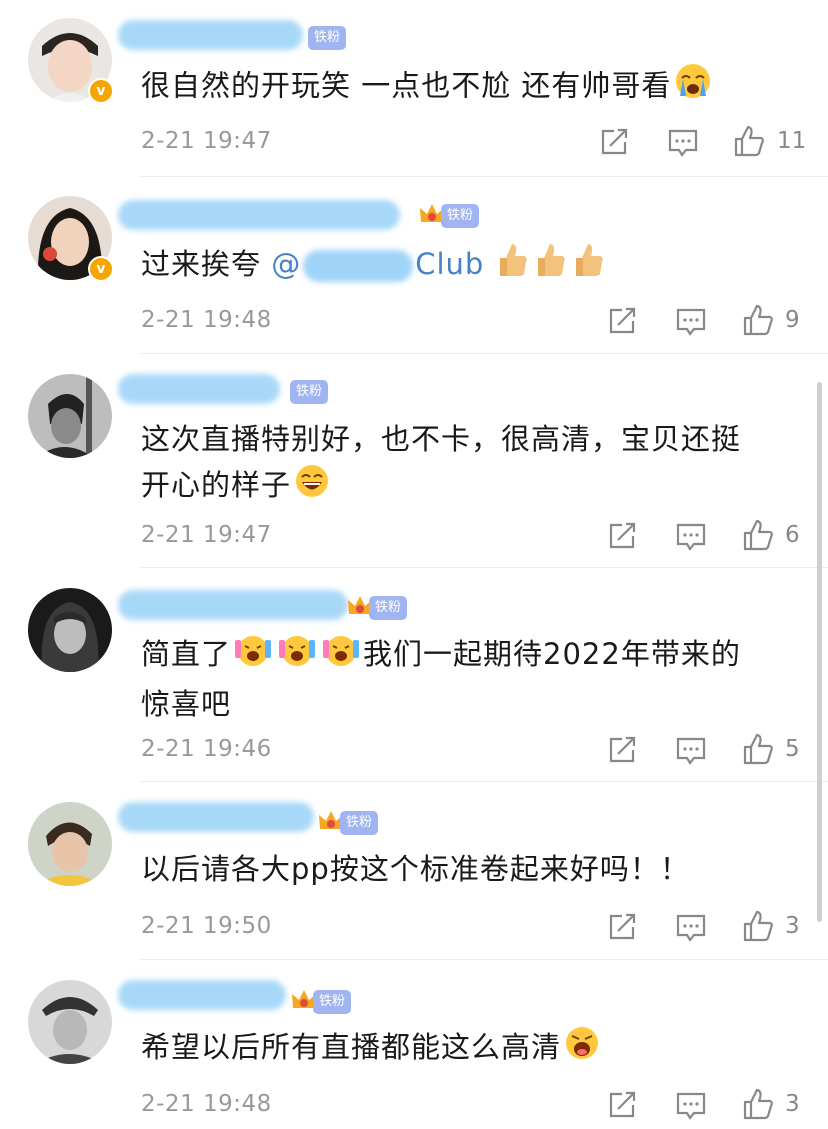 The height and width of the screenshot is (1129, 828). Describe the element at coordinates (469, 87) in the screenshot. I see `comment-text: 很自然的开玩笑 一点也不尬 还有帅哥看` at that location.